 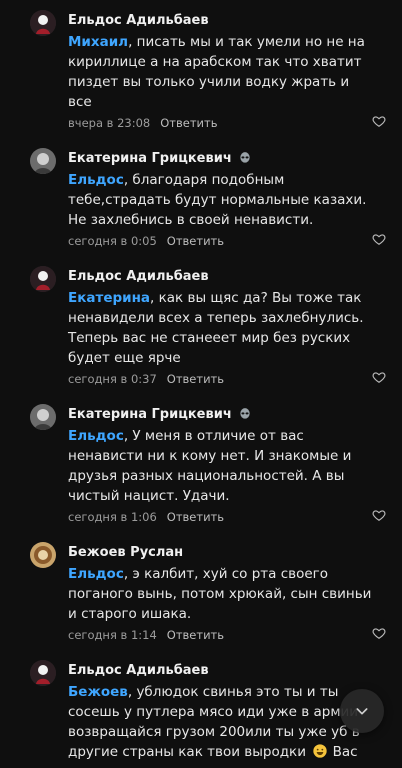 What do you see at coordinates (343, 752) in the screenshot?
I see `comment-trailing: Вас` at bounding box center [343, 752].